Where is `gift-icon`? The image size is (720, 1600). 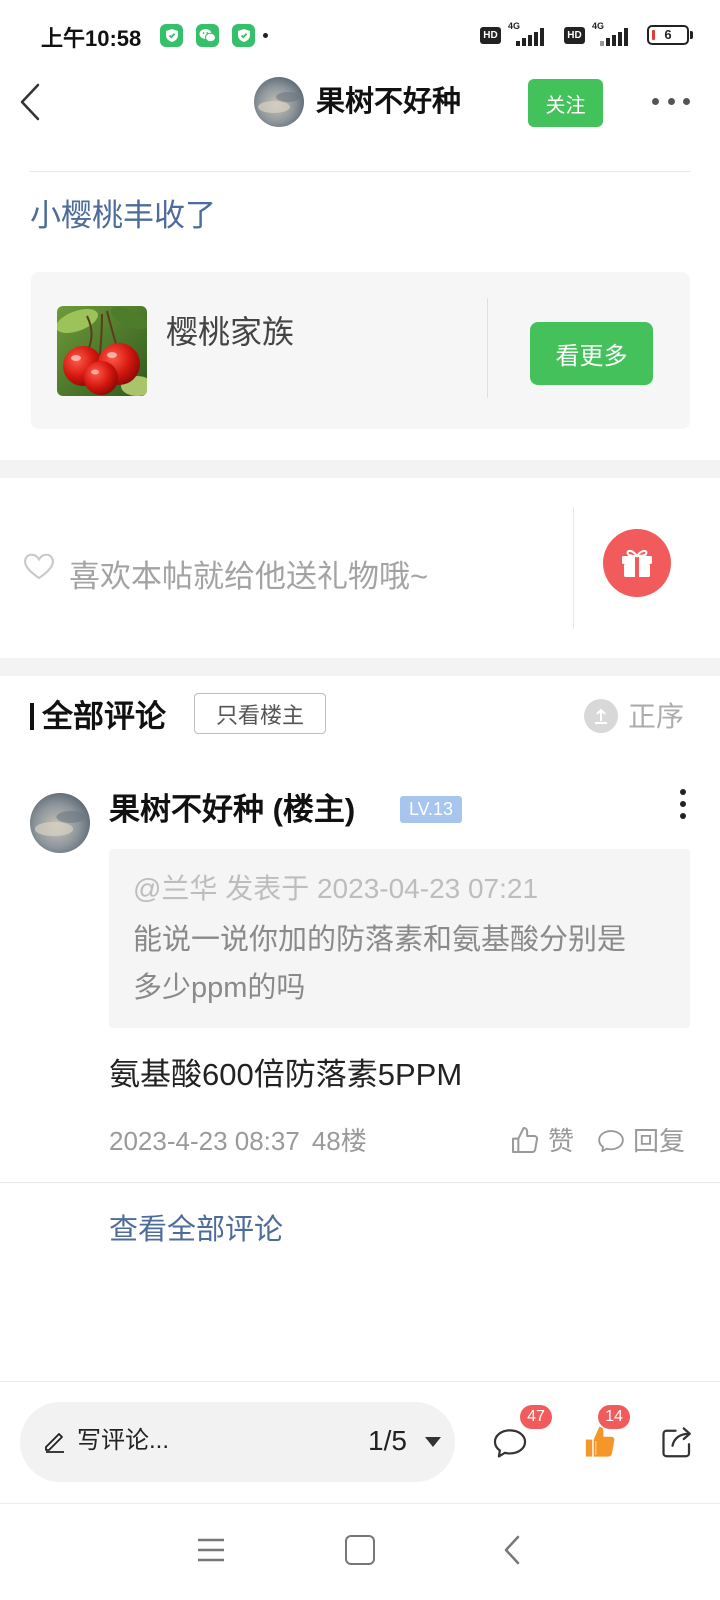
gift-icon is located at coordinates (637, 563).